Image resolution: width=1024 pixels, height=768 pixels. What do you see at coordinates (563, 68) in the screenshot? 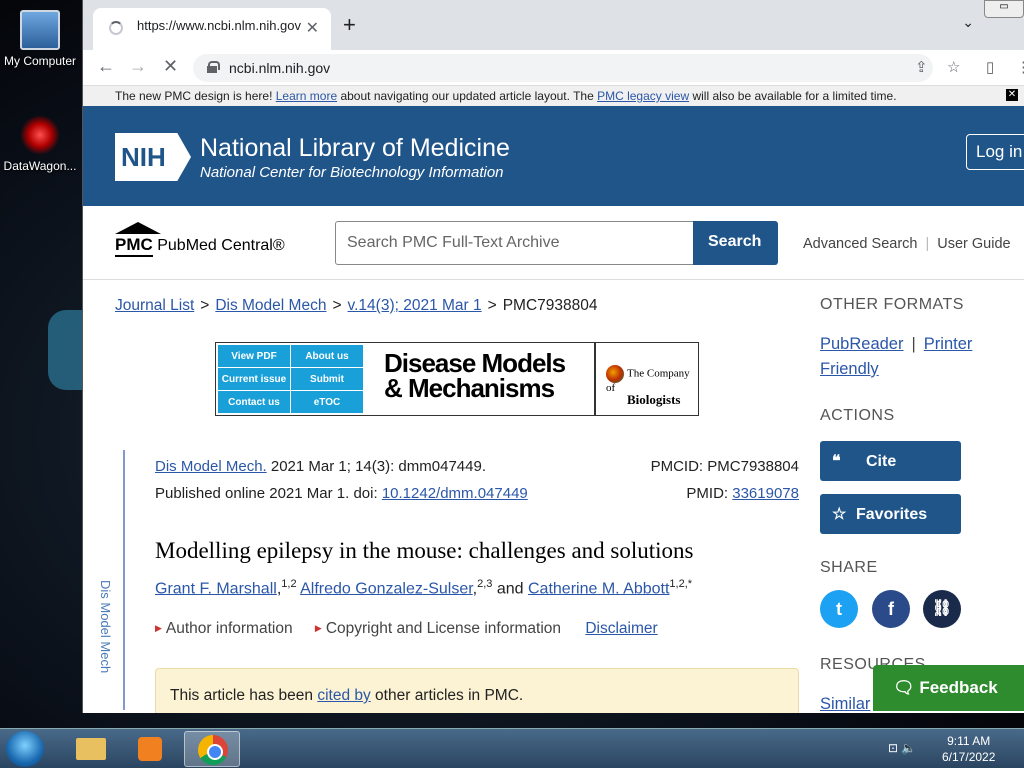
I see `address-bar: ncbi.nlm.nih.gov` at bounding box center [563, 68].